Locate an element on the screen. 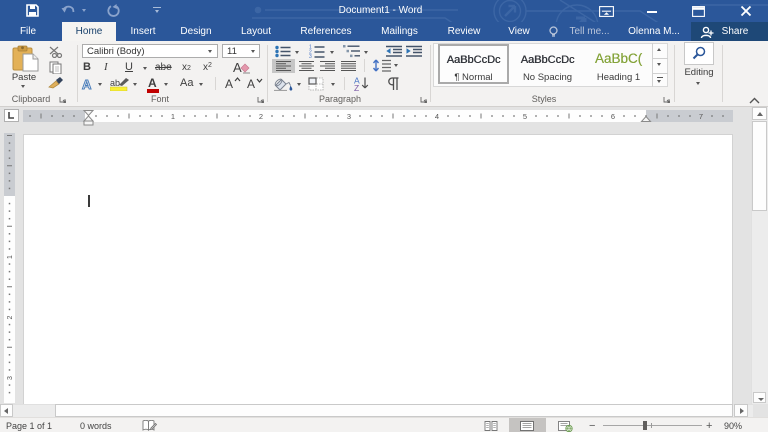 The image size is (768, 432). svg-text: ab is located at coordinates (115, 83).